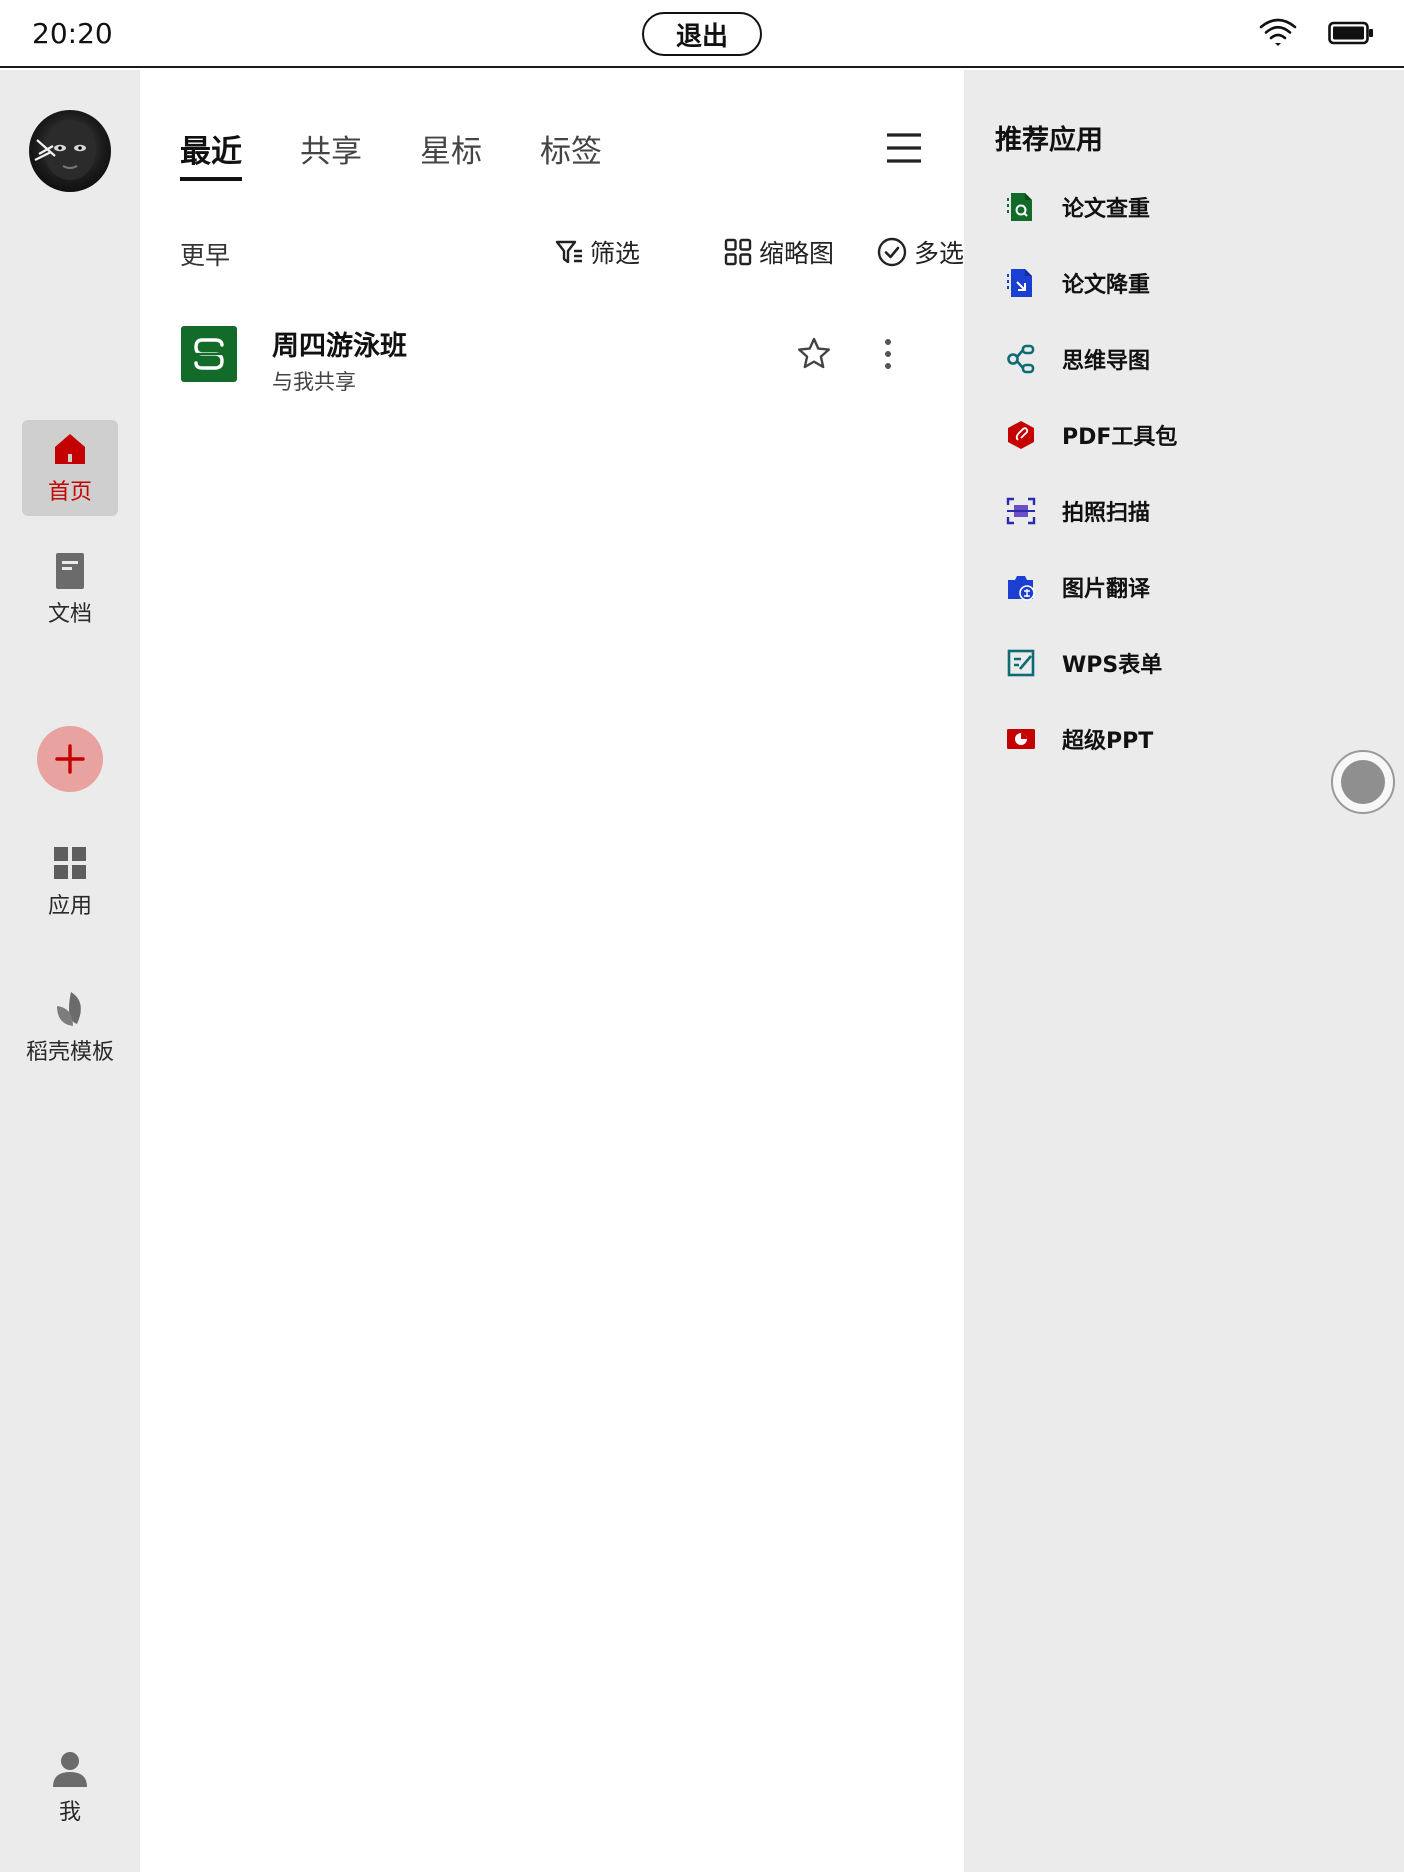  I want to click on sidebar-item-apps: 应用, so click(70, 882).